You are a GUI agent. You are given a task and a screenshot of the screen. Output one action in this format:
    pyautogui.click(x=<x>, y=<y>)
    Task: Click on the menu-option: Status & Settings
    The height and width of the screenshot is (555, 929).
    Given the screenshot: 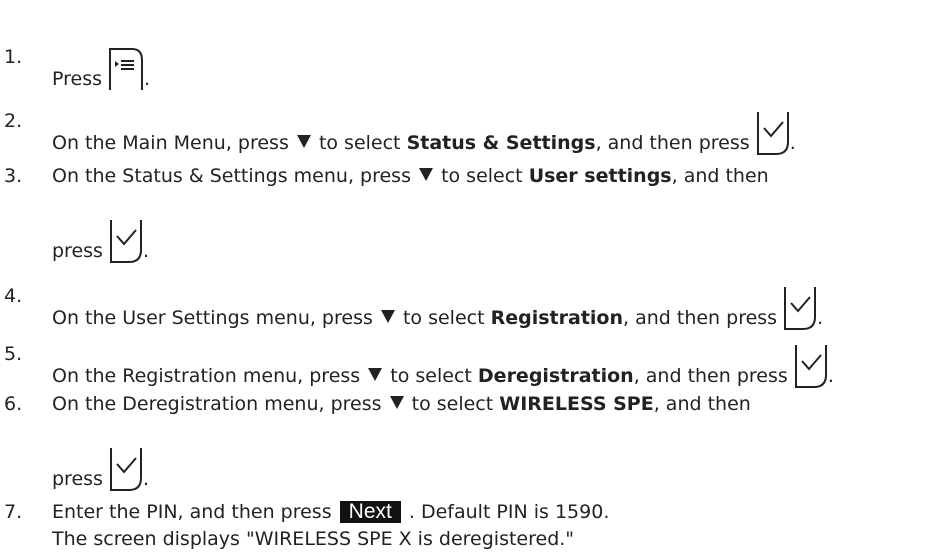 What is the action you would take?
    pyautogui.click(x=501, y=143)
    